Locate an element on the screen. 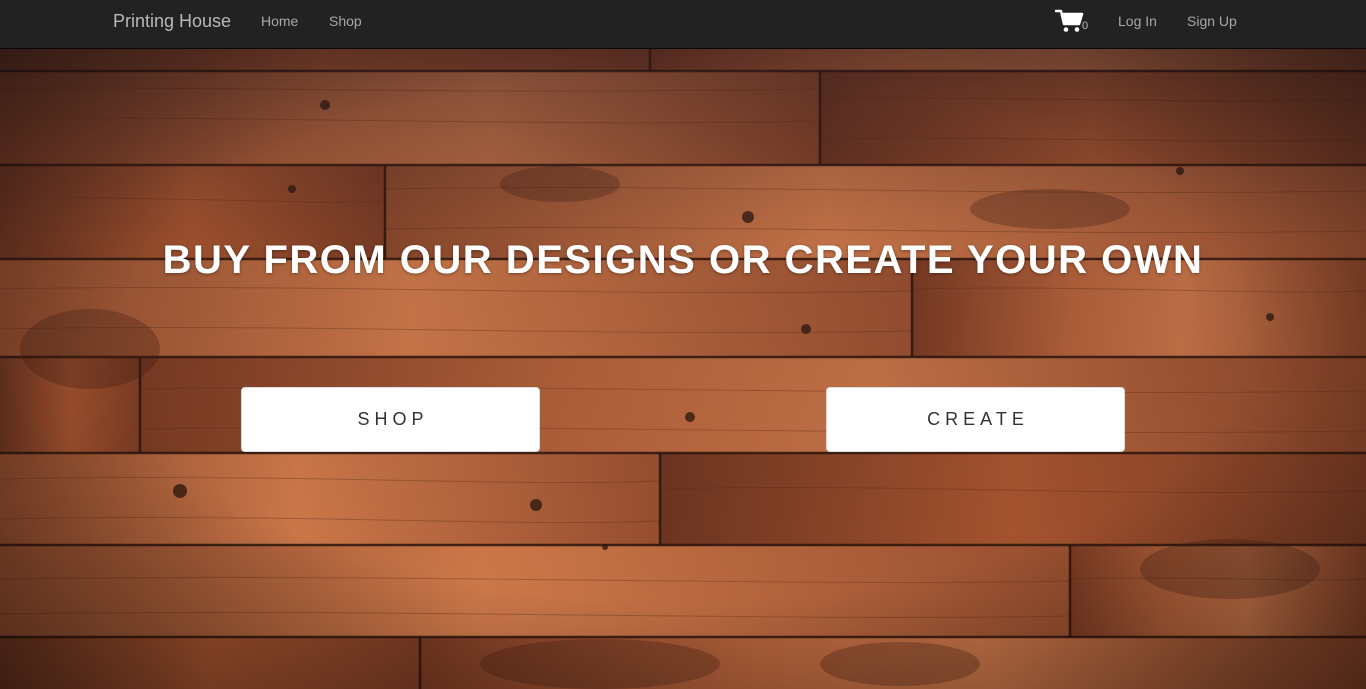 The image size is (1366, 689). brand-link: Printing House is located at coordinates (172, 21).